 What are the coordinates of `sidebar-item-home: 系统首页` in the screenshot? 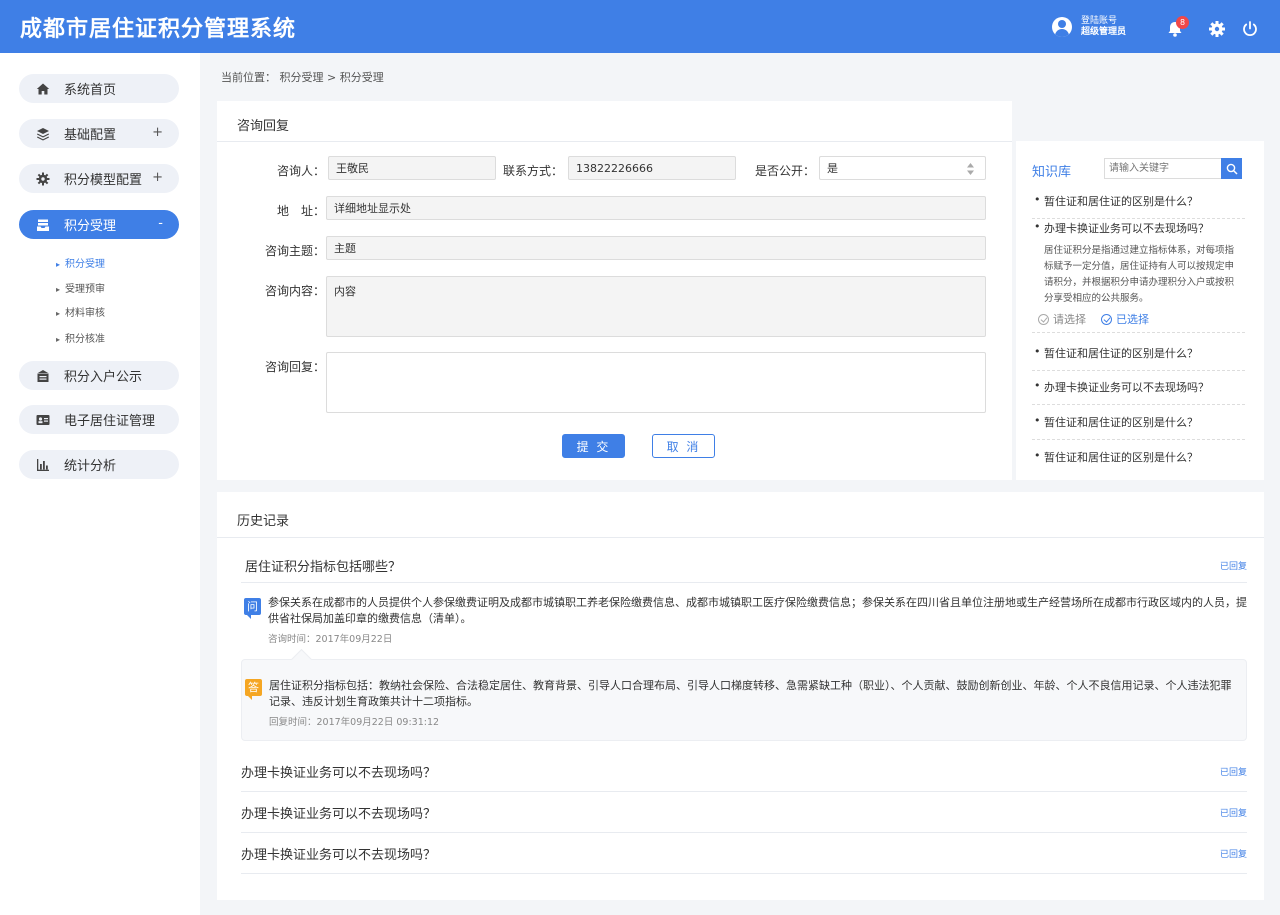 It's located at (99, 88).